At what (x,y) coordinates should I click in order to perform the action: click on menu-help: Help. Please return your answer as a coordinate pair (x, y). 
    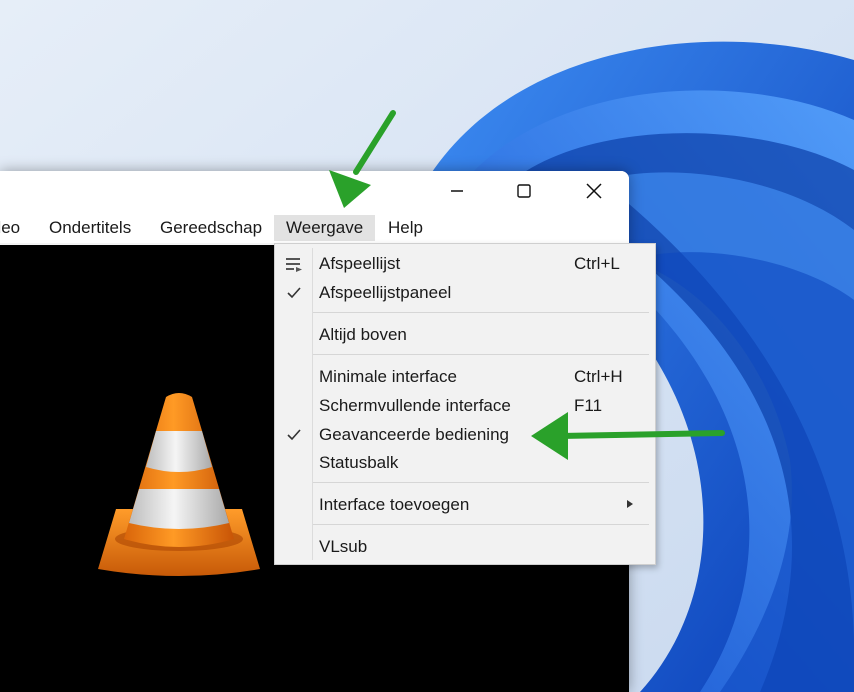
    Looking at the image, I should click on (405, 228).